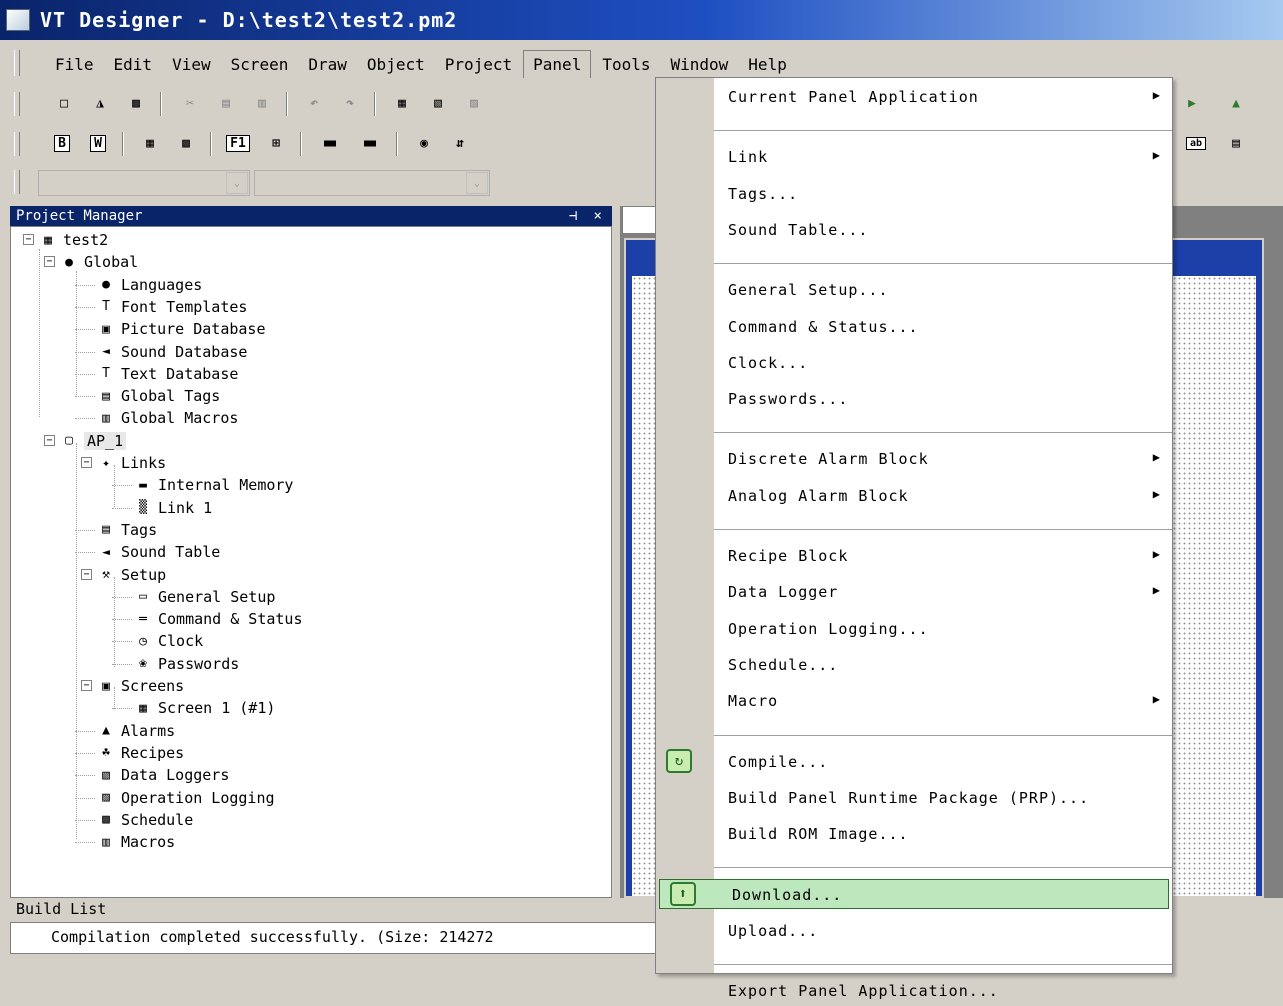 This screenshot has width=1283, height=1006. Describe the element at coordinates (1236, 143) in the screenshot. I see `picture-tool-icon: ▤` at that location.